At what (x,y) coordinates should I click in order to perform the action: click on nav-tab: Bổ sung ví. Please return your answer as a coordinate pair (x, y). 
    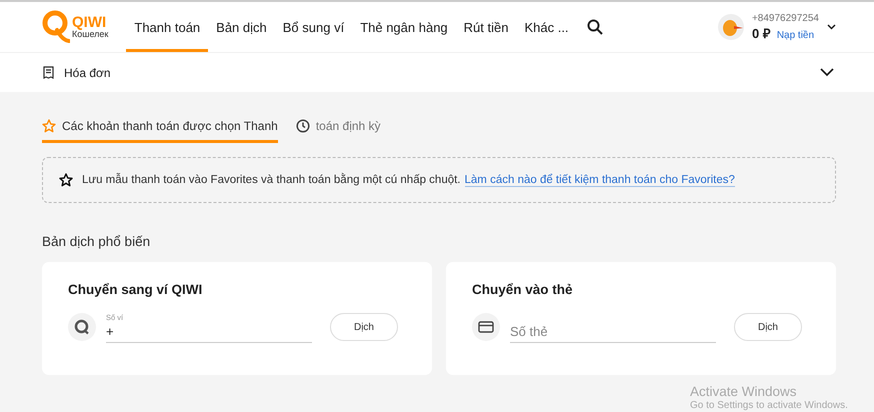
    Looking at the image, I should click on (313, 27).